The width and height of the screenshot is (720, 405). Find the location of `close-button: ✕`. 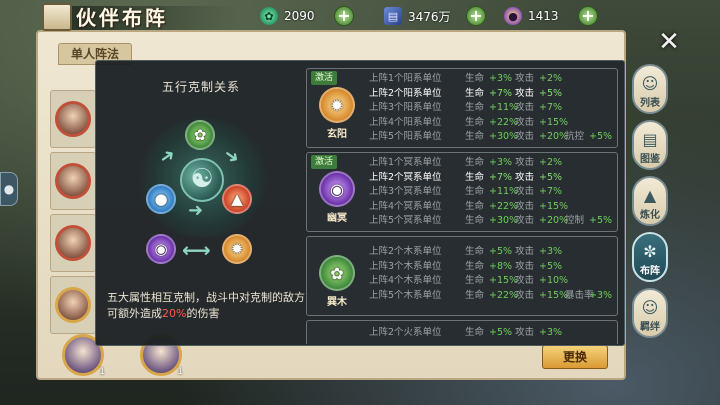

close-button: ✕ is located at coordinates (669, 43).